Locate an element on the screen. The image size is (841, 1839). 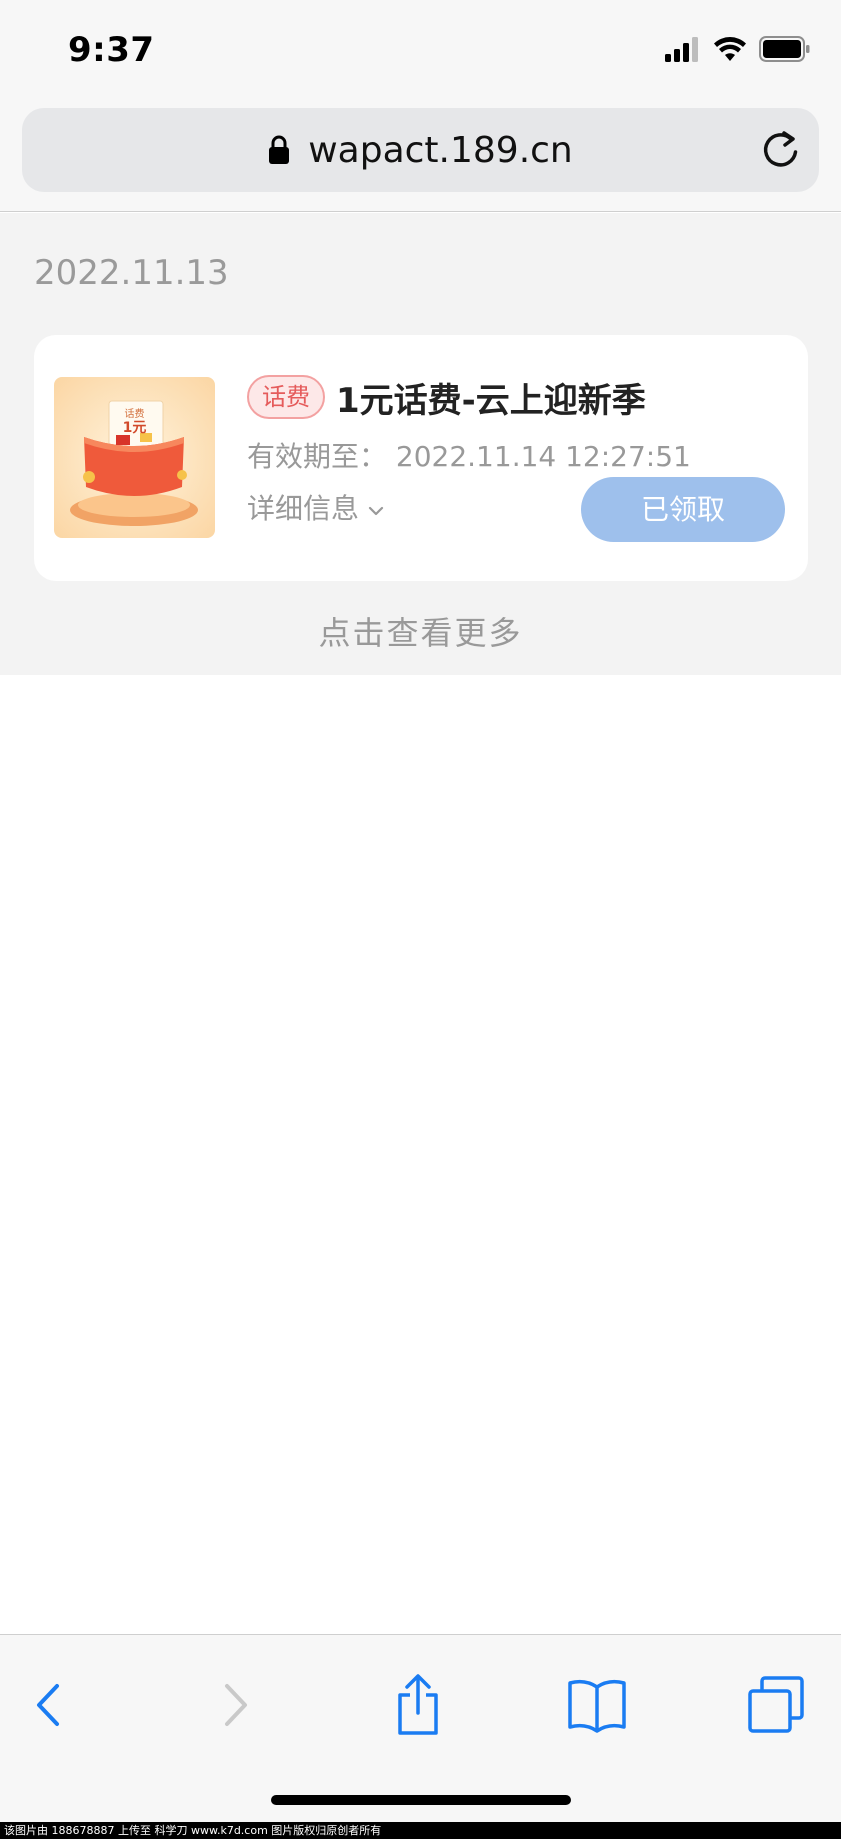
coupon-thumbnail: 话费 1元 is located at coordinates (134, 457).